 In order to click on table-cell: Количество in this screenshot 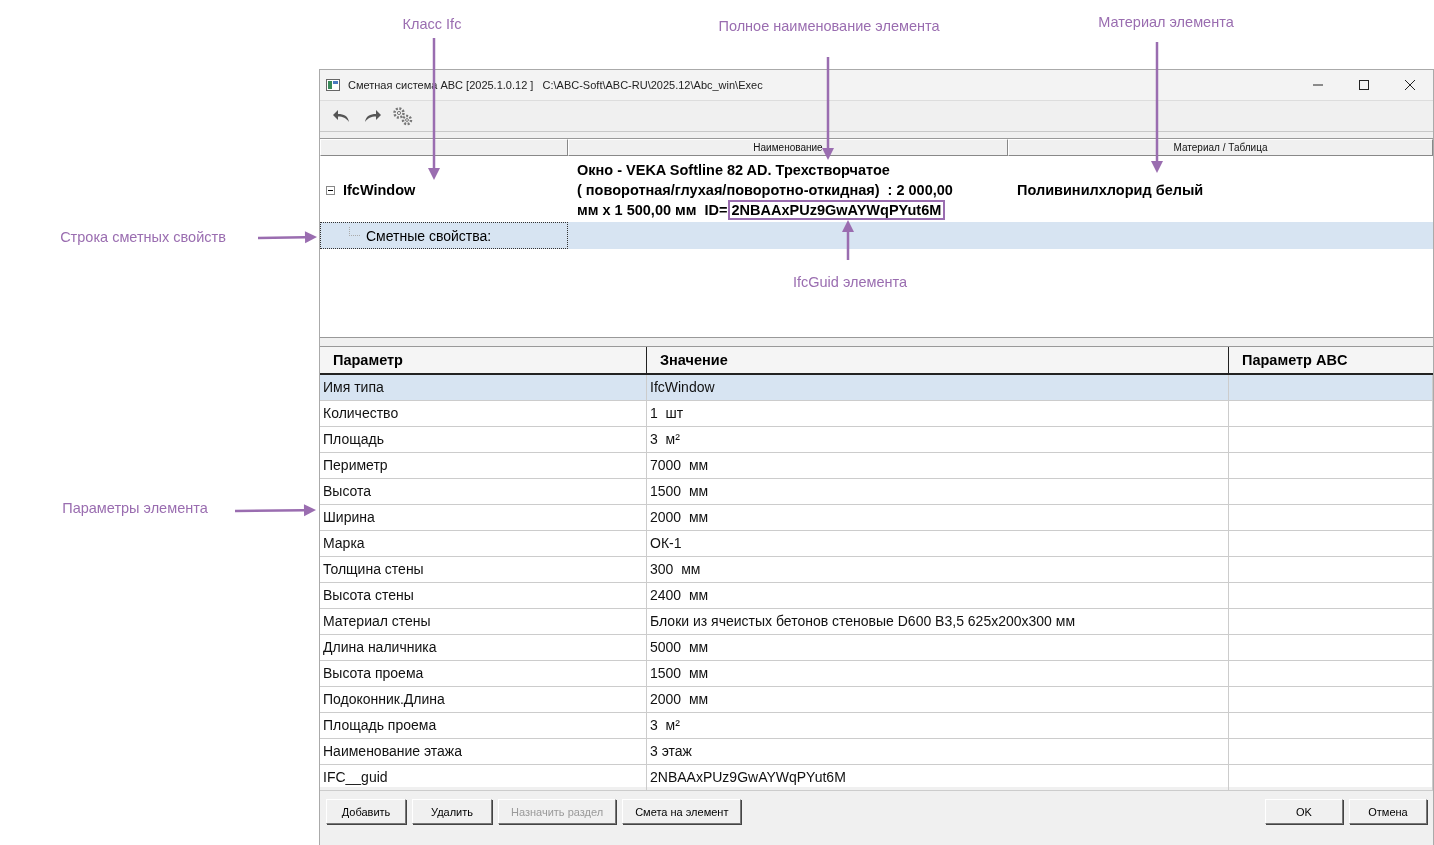, I will do `click(483, 413)`.